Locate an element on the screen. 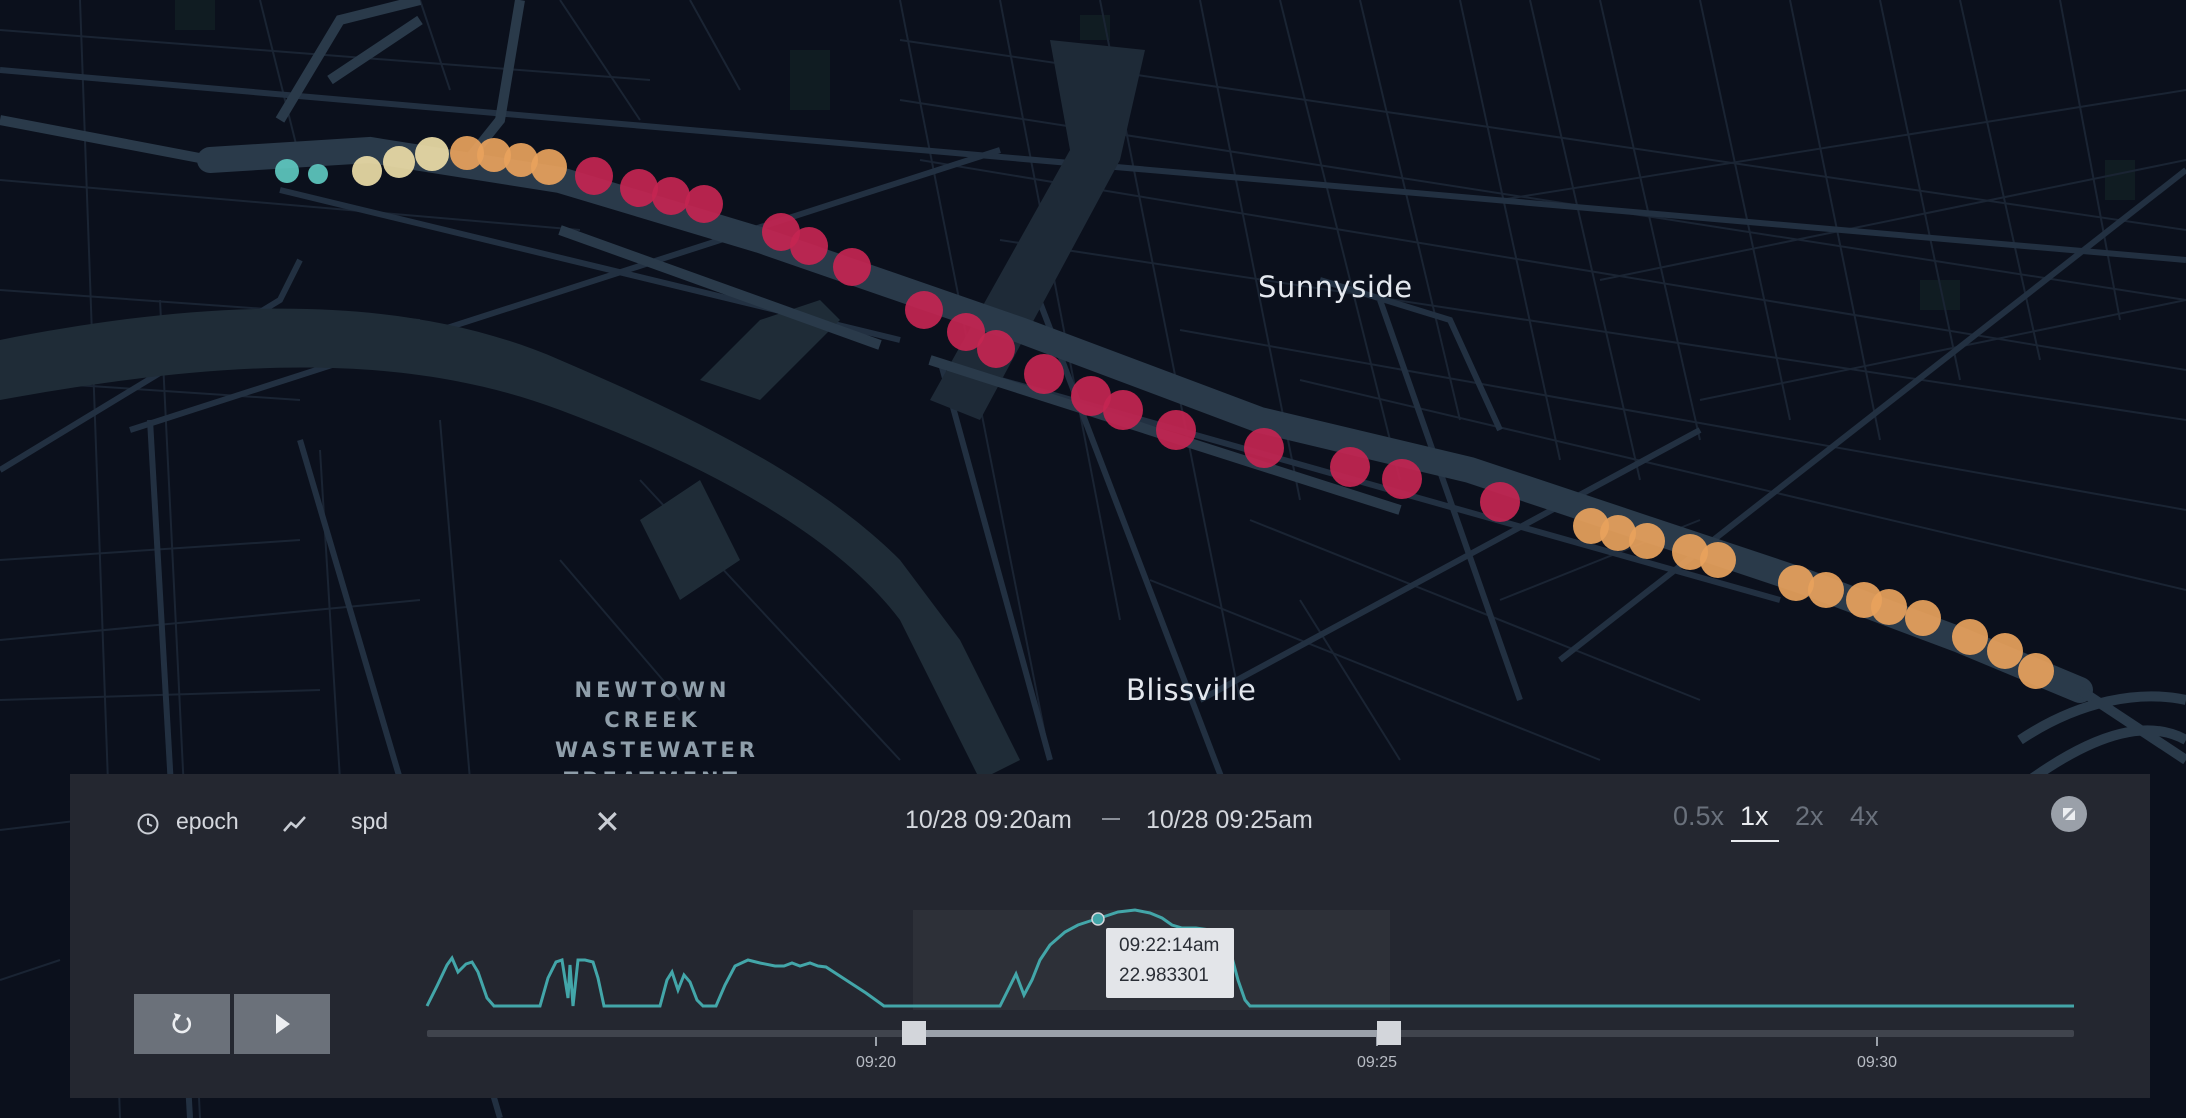 Image resolution: width=2186 pixels, height=1118 pixels. tick-label: 09:30 is located at coordinates (1877, 1062).